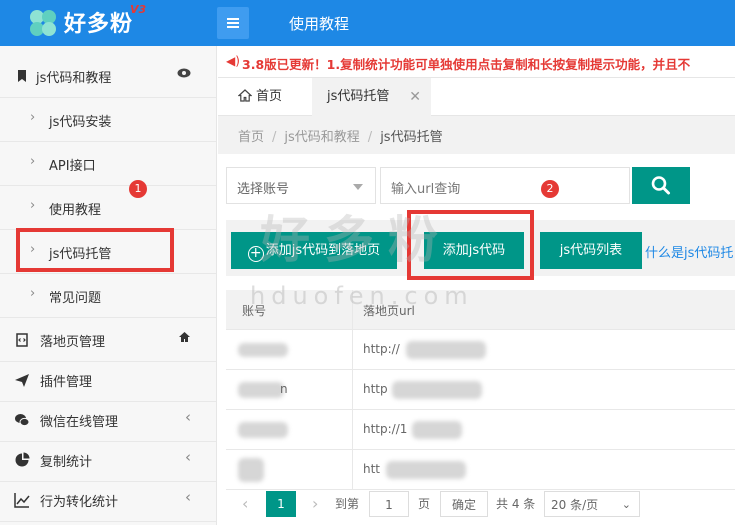 Image resolution: width=735 pixels, height=525 pixels. What do you see at coordinates (108, 460) in the screenshot?
I see `sidebar-item-copy-stats: 复制统计 ‹` at bounding box center [108, 460].